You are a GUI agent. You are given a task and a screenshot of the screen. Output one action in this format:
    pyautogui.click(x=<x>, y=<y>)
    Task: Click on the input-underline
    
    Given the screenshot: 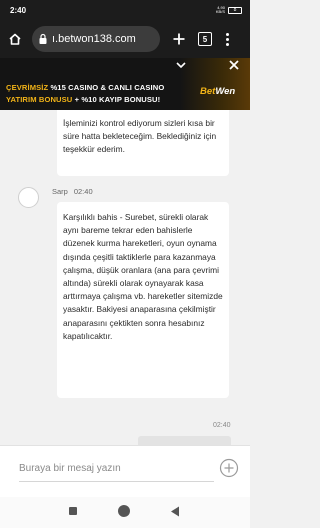 What is the action you would take?
    pyautogui.click(x=116, y=481)
    